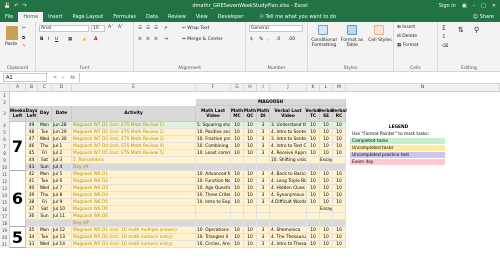 This screenshot has height=258, width=500. Describe the element at coordinates (32, 216) in the screenshot. I see `days-left-cell: 36` at that location.